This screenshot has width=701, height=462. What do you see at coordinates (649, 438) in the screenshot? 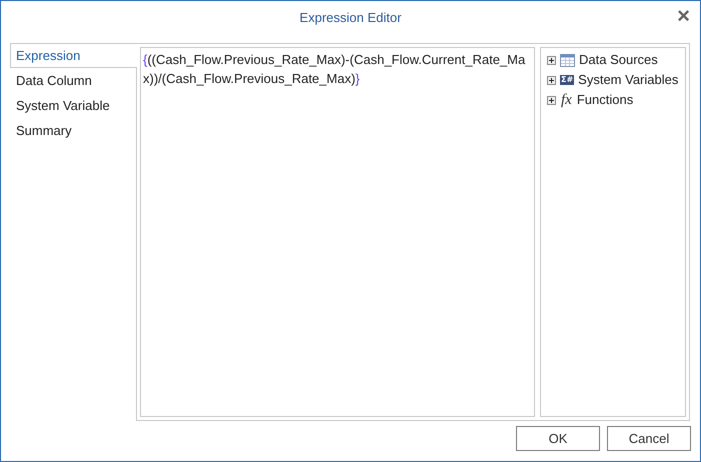
I see `cancel-button: Cancel` at bounding box center [649, 438].